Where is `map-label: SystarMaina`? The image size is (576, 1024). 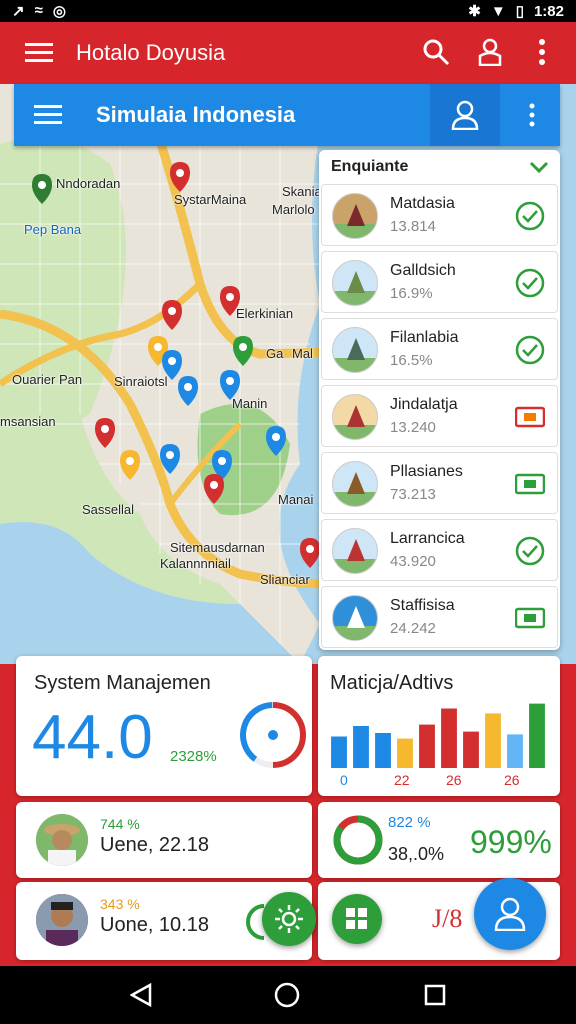 map-label: SystarMaina is located at coordinates (210, 199).